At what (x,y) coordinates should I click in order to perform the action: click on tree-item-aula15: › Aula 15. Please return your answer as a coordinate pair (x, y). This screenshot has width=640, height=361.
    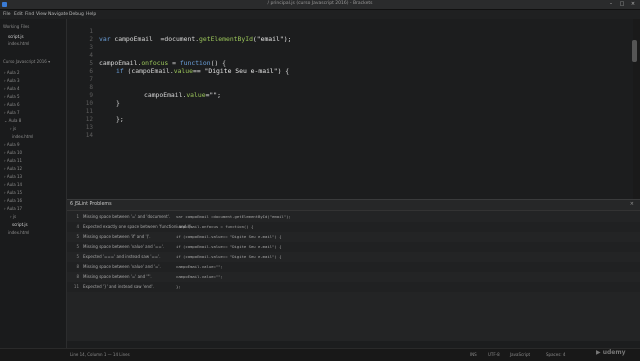
    Looking at the image, I should click on (13, 192).